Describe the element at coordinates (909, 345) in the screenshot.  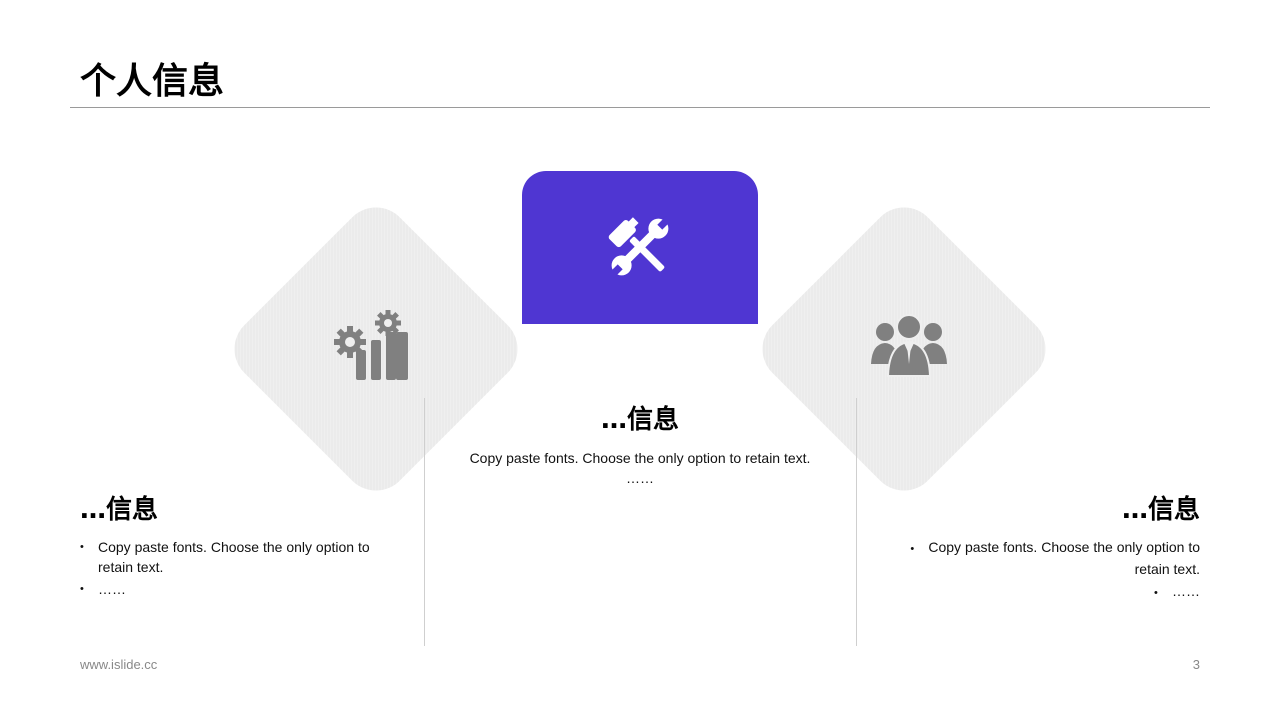
I see `team-icon` at that location.